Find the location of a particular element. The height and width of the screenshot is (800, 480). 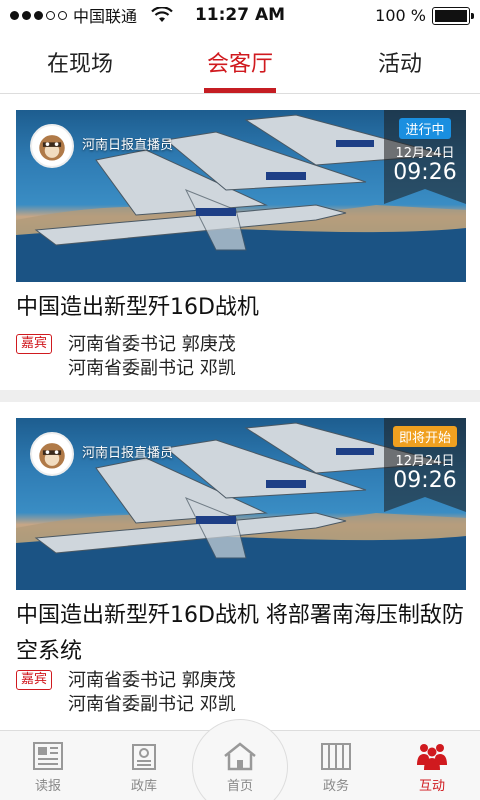

tab-label: 活动 is located at coordinates (399, 64).